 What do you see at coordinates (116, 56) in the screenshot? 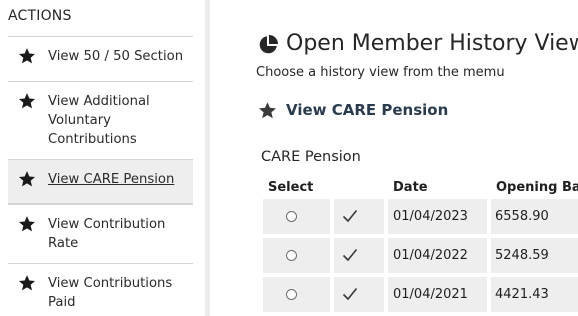
I see `sidebar-item-label: View 50 / 50 Section` at bounding box center [116, 56].